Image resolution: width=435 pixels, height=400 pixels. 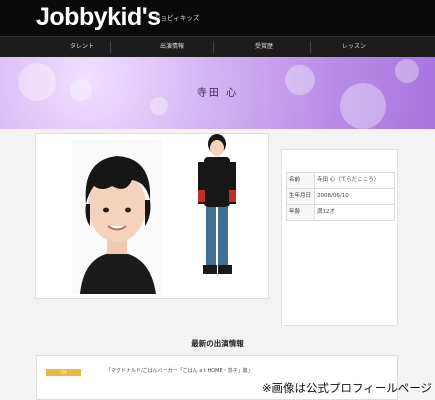 What do you see at coordinates (300, 196) in the screenshot?
I see `profile-key: 生年月日` at bounding box center [300, 196].